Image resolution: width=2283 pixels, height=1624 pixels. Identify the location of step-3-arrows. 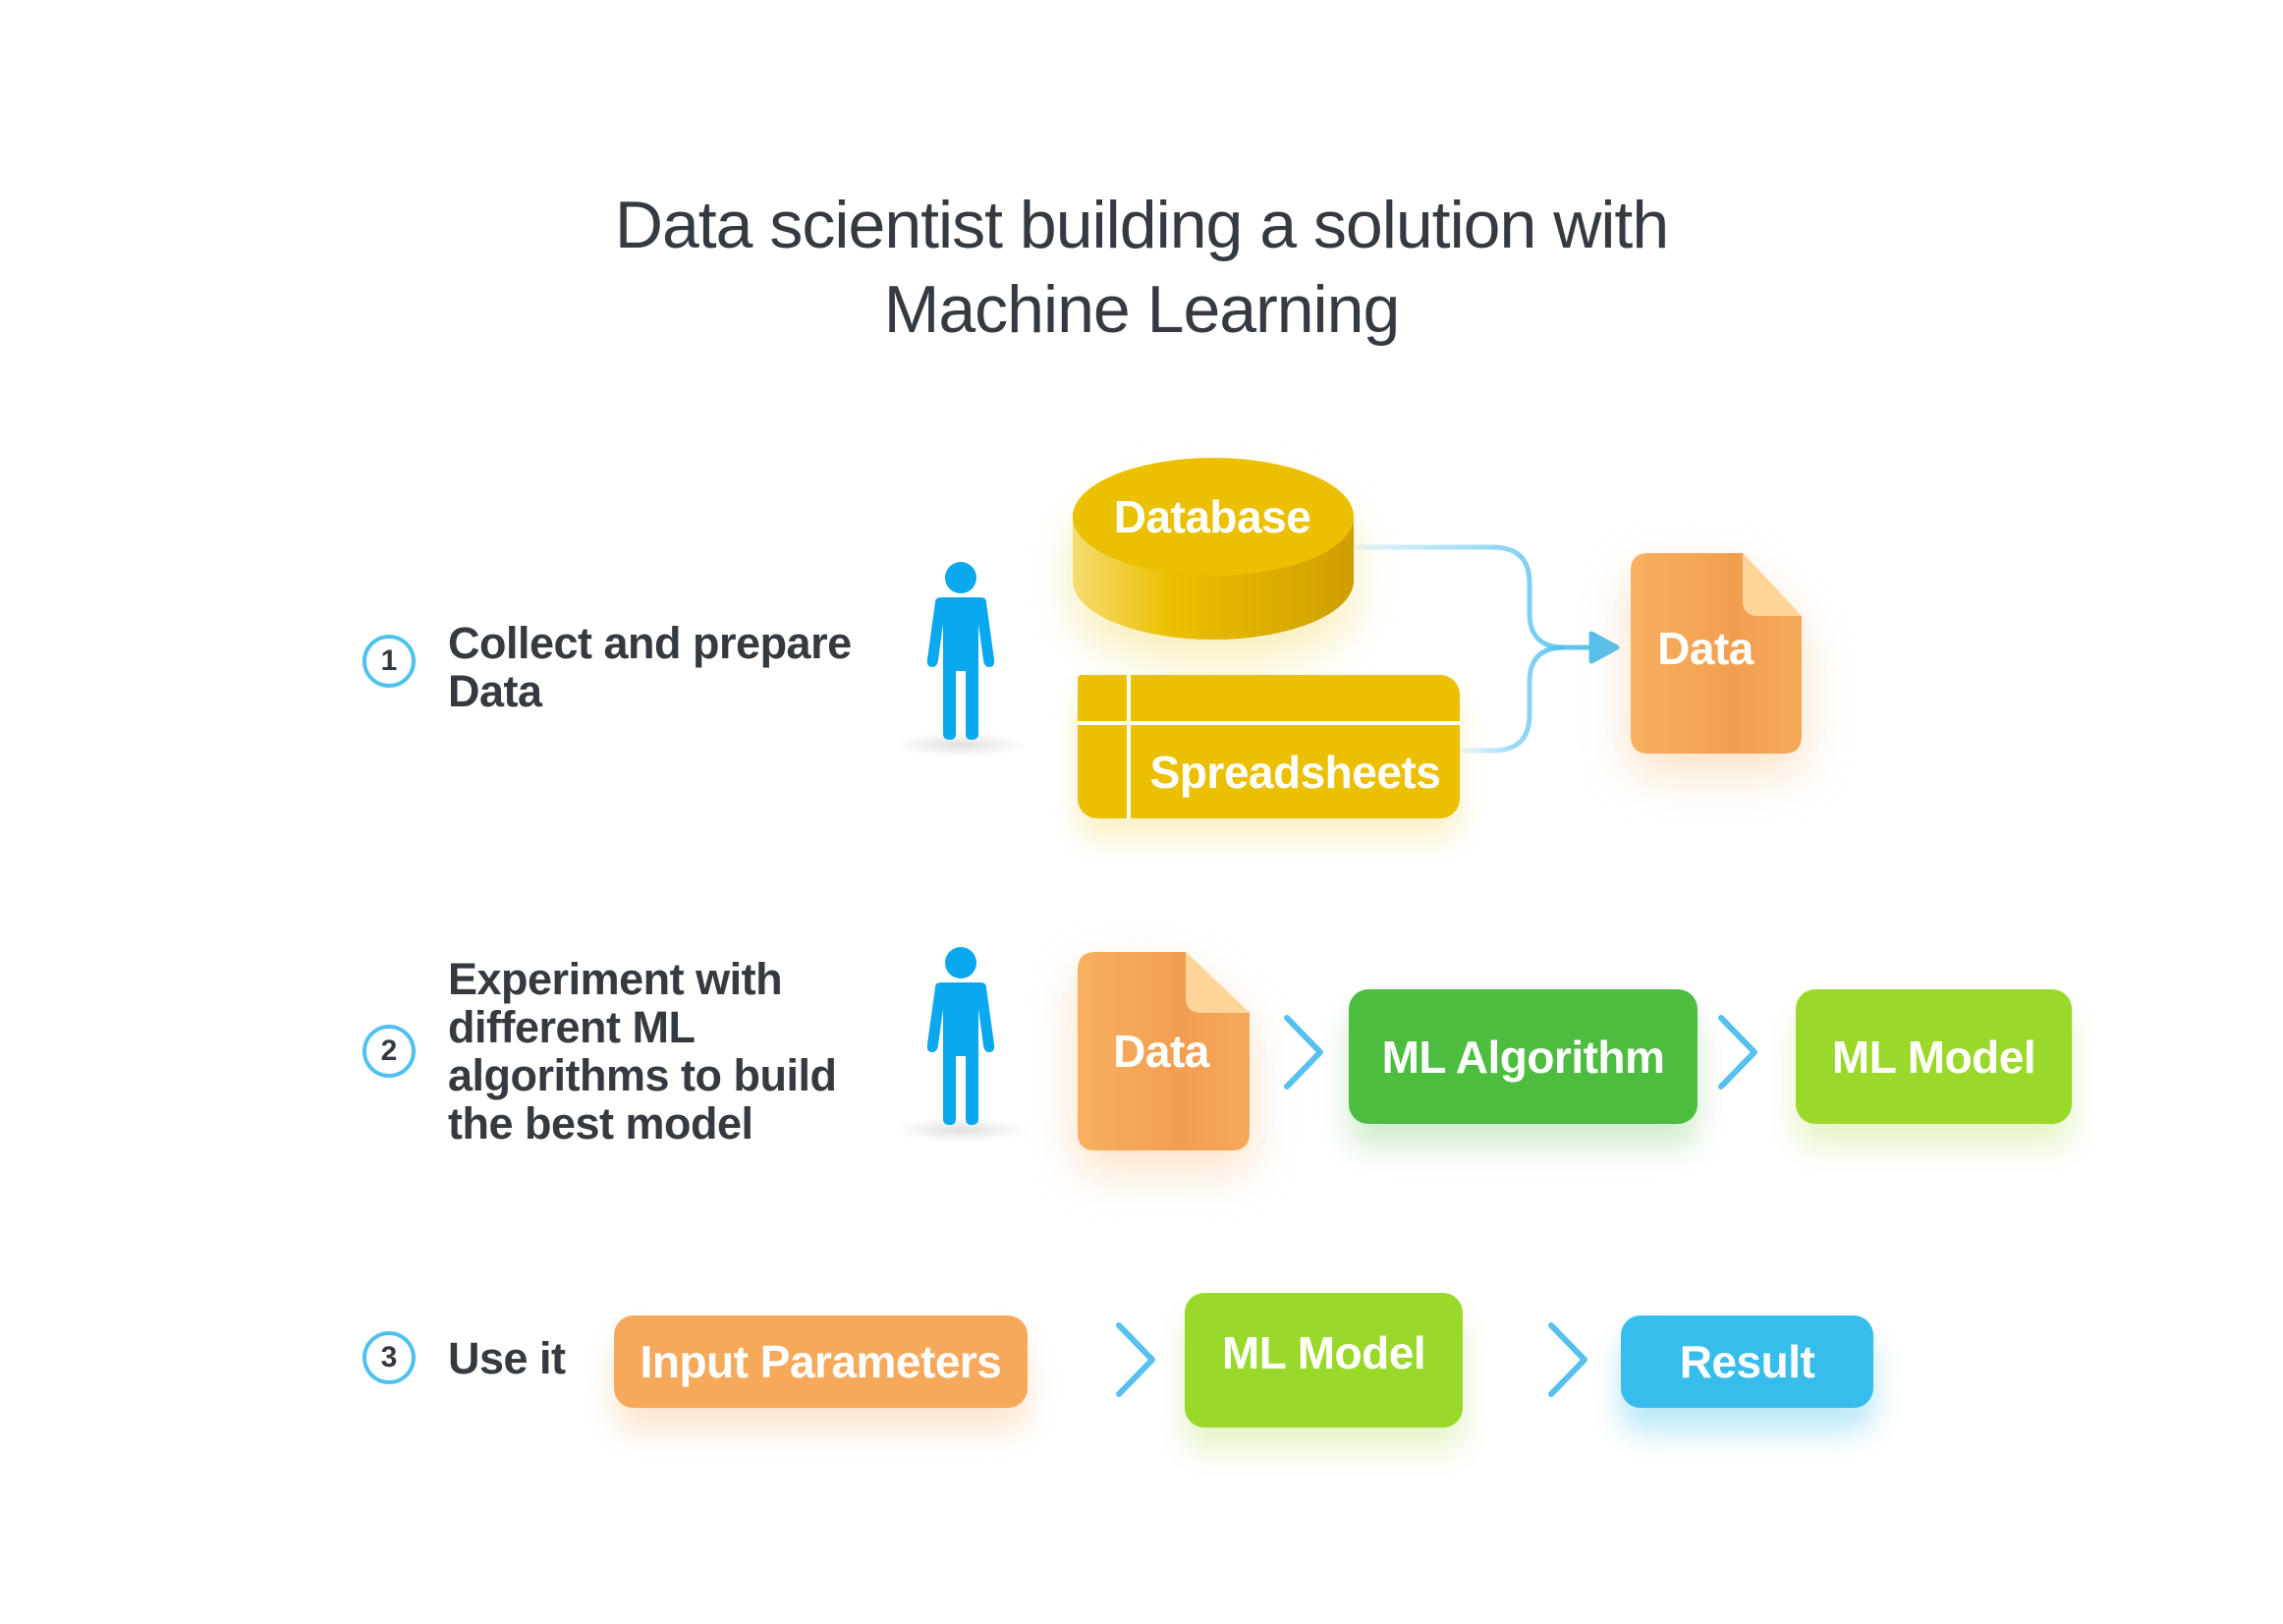
(1306, 1359).